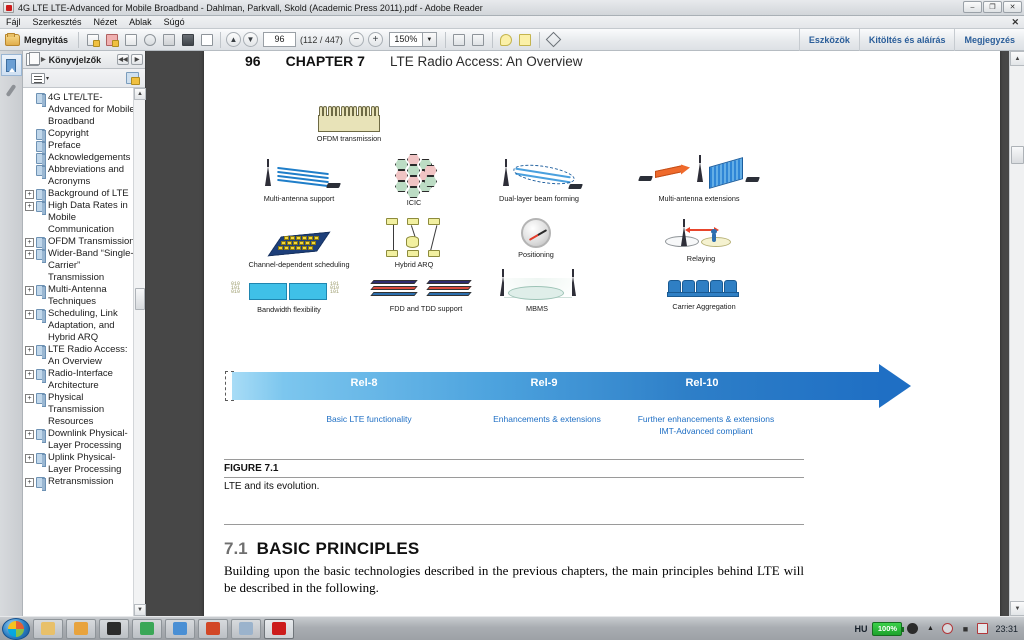  I want to click on bookmarks-scroll-down-icon: ▼, so click(140, 610).